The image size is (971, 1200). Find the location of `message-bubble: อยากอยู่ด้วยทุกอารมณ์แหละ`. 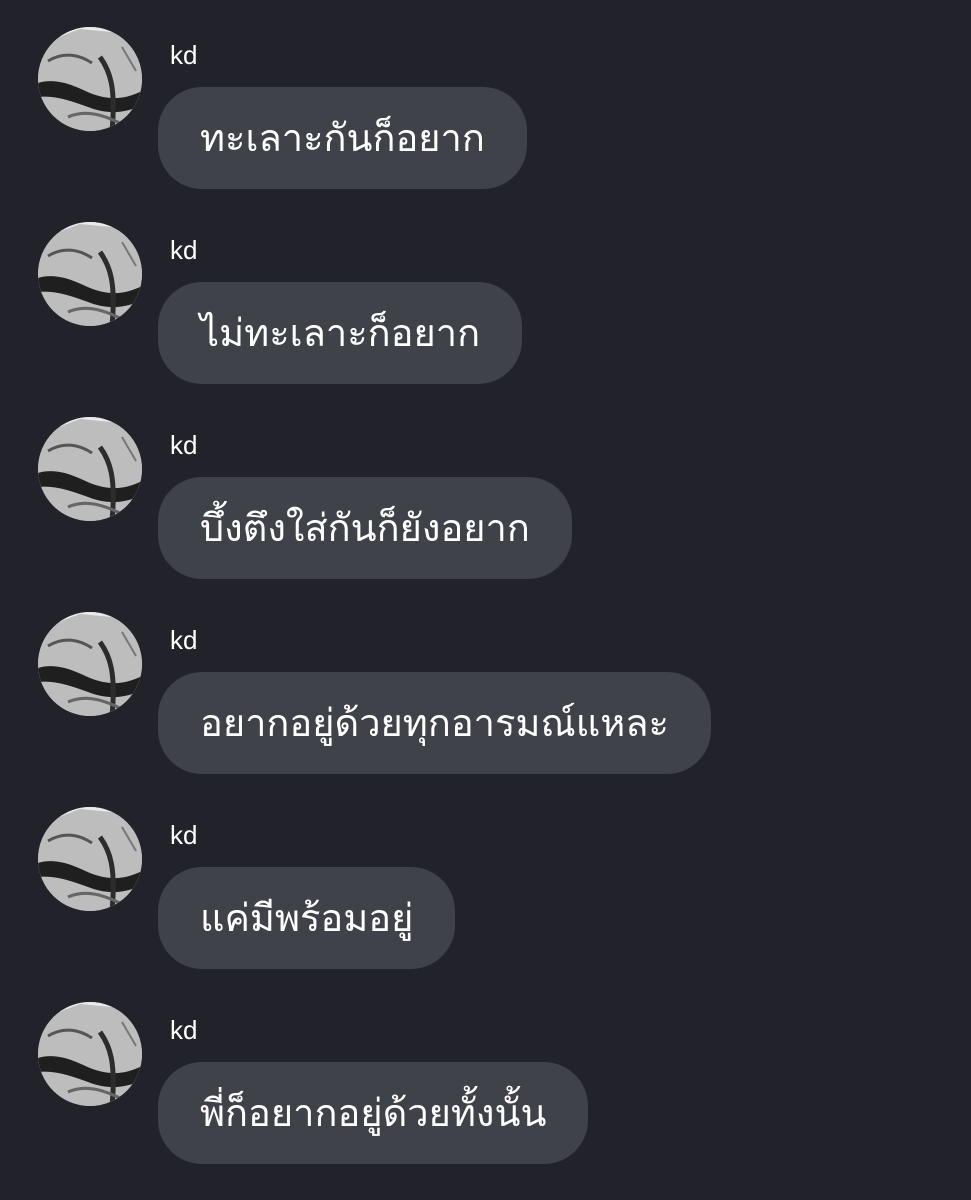

message-bubble: อยากอยู่ด้วยทุกอารมณ์แหละ is located at coordinates (434, 723).